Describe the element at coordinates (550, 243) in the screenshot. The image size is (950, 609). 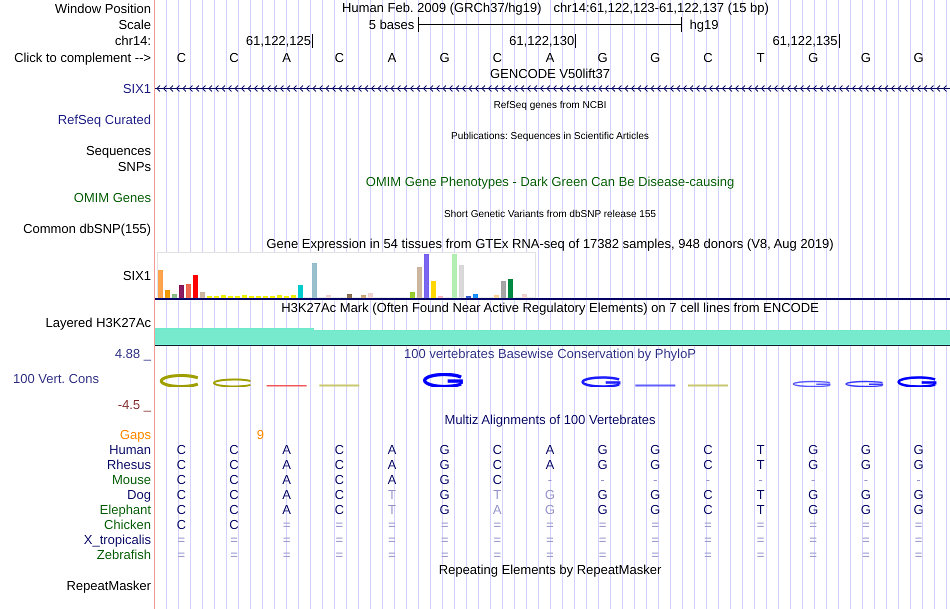
I see `track-title: Gene Expression in 54 tissues from GTEx RNA-seq of 17382 samples, 948 donors (V8, Aug 2019)` at that location.